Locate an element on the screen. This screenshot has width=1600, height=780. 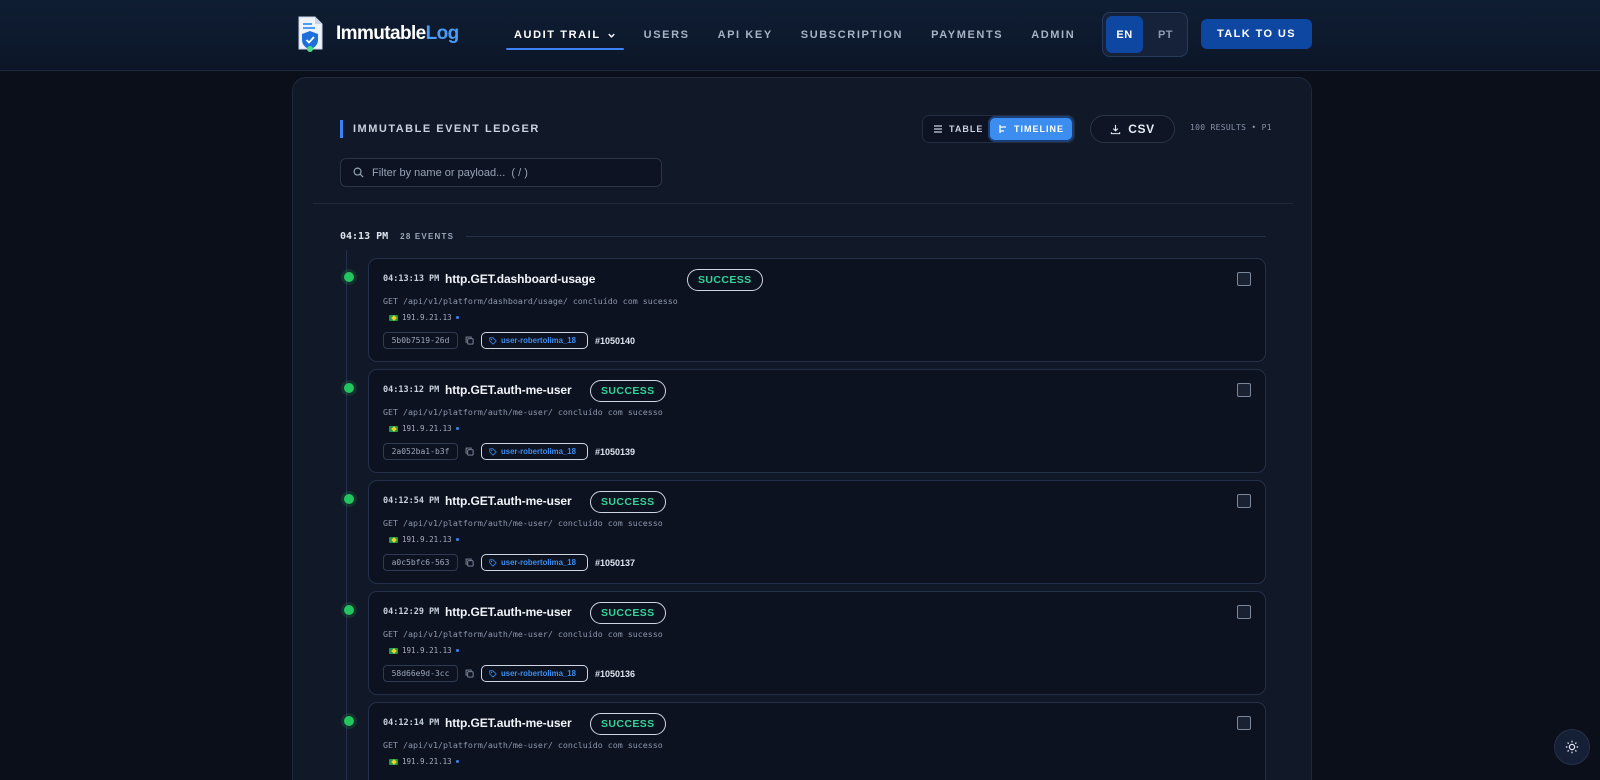
view-toggle: TABLE TIMELINE is located at coordinates (998, 129).